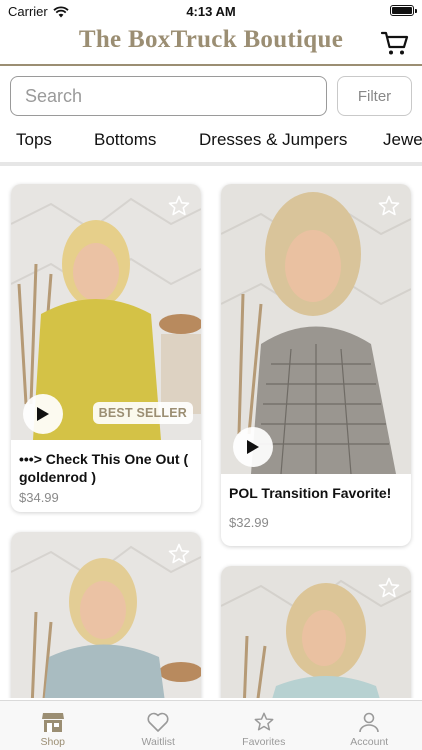 This screenshot has width=422, height=750. I want to click on status-bar: Carrier 4:13 AM, so click(211, 12).